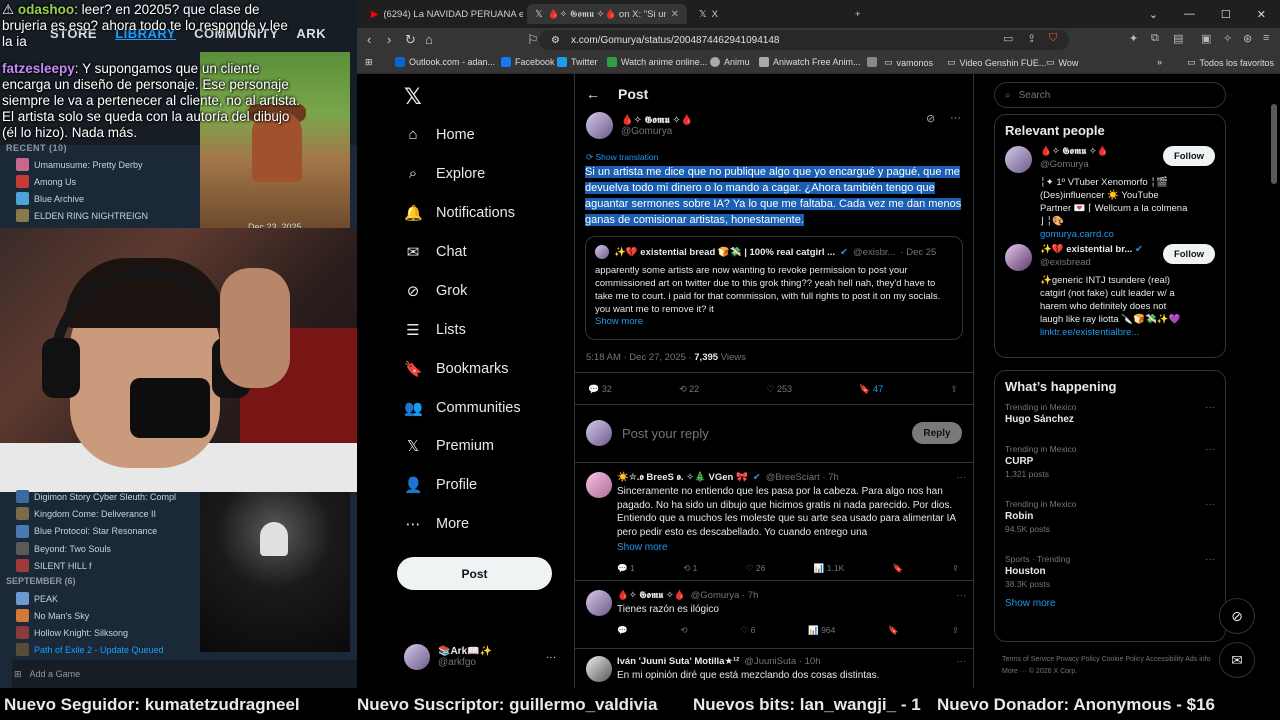 The height and width of the screenshot is (720, 1280). Describe the element at coordinates (82, 198) in the screenshot. I see `game-item: Blue Archive` at that location.